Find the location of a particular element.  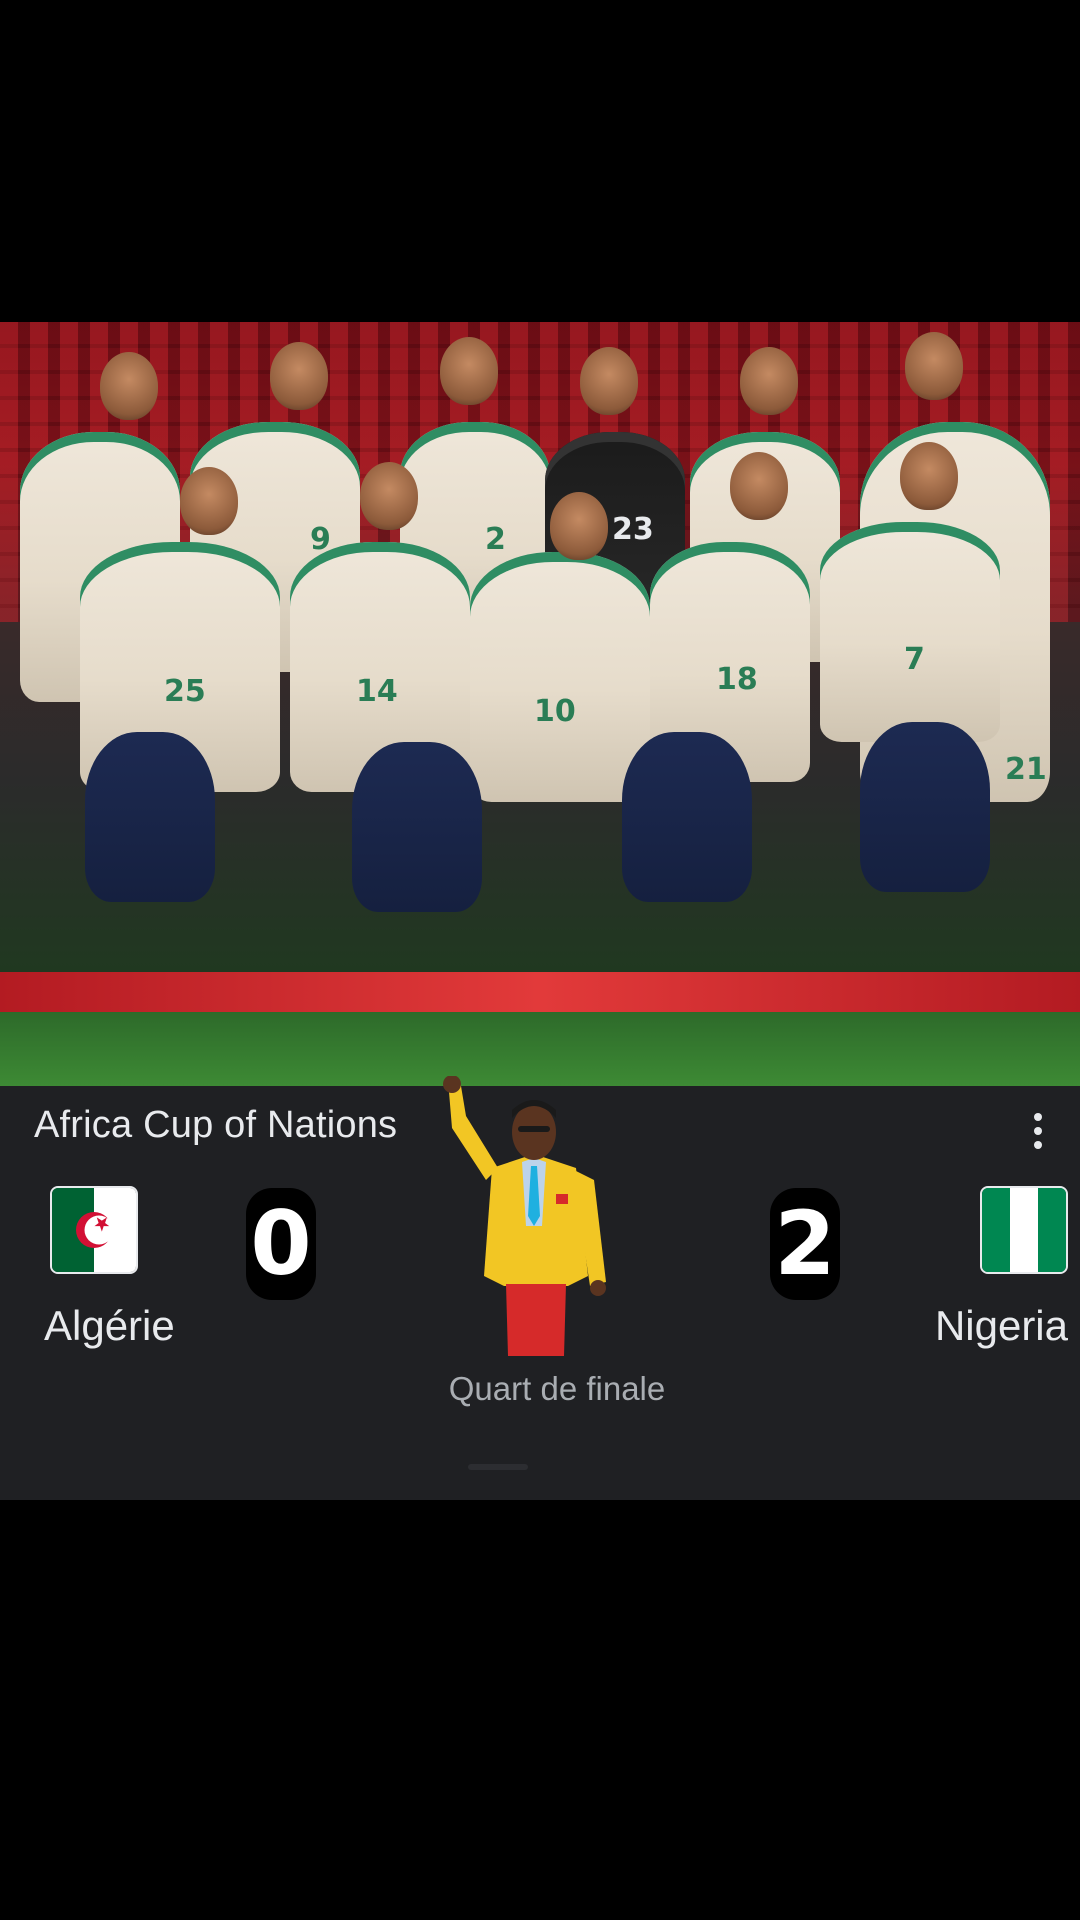

home-team-name: Algérie is located at coordinates (109, 1326).